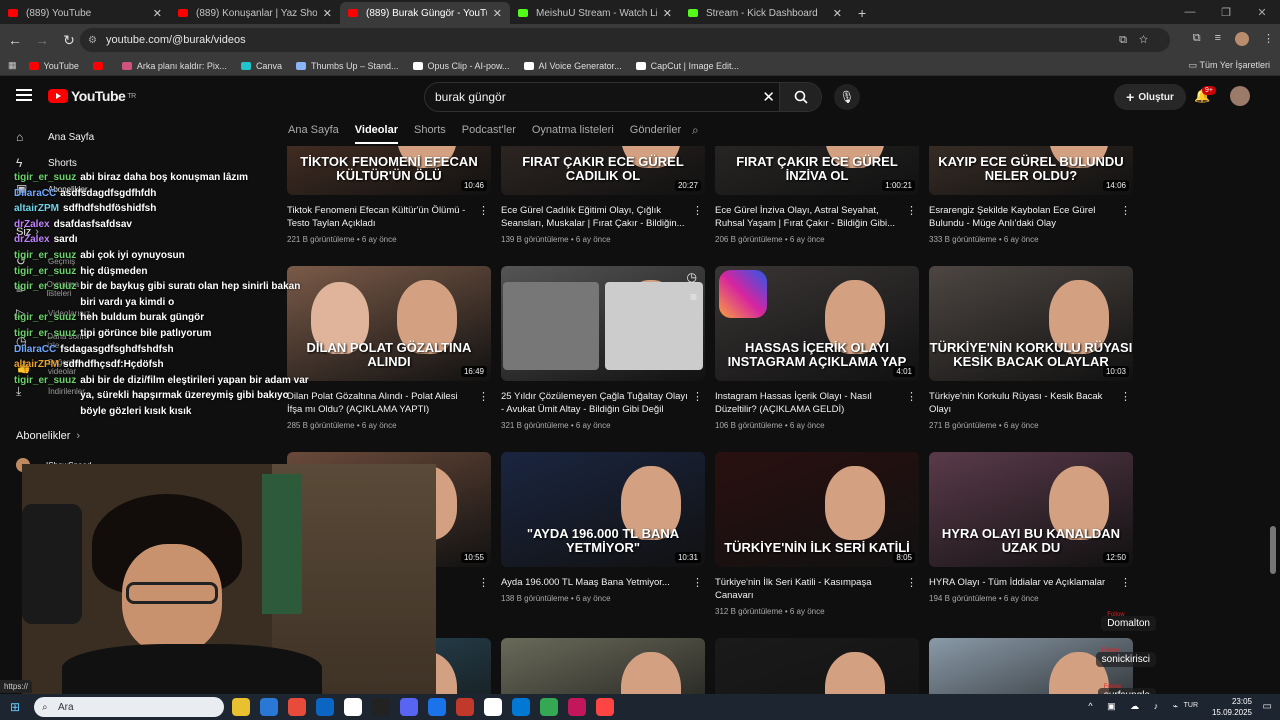 Image resolution: width=1280 pixels, height=720 pixels. What do you see at coordinates (69, 40) in the screenshot?
I see `reload-icon: ↻` at bounding box center [69, 40].